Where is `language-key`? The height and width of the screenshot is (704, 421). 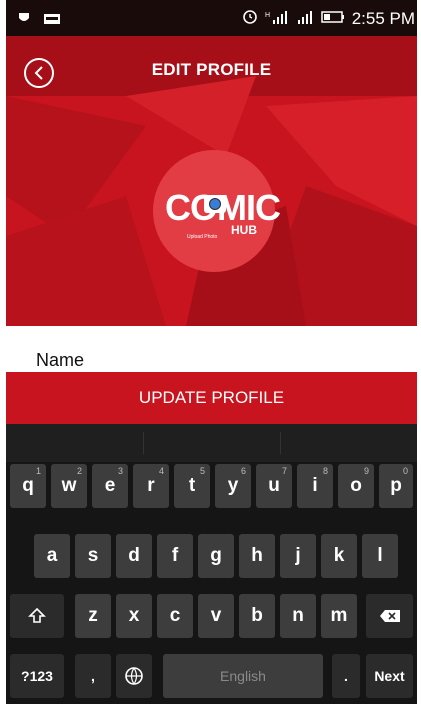 language-key is located at coordinates (134, 676).